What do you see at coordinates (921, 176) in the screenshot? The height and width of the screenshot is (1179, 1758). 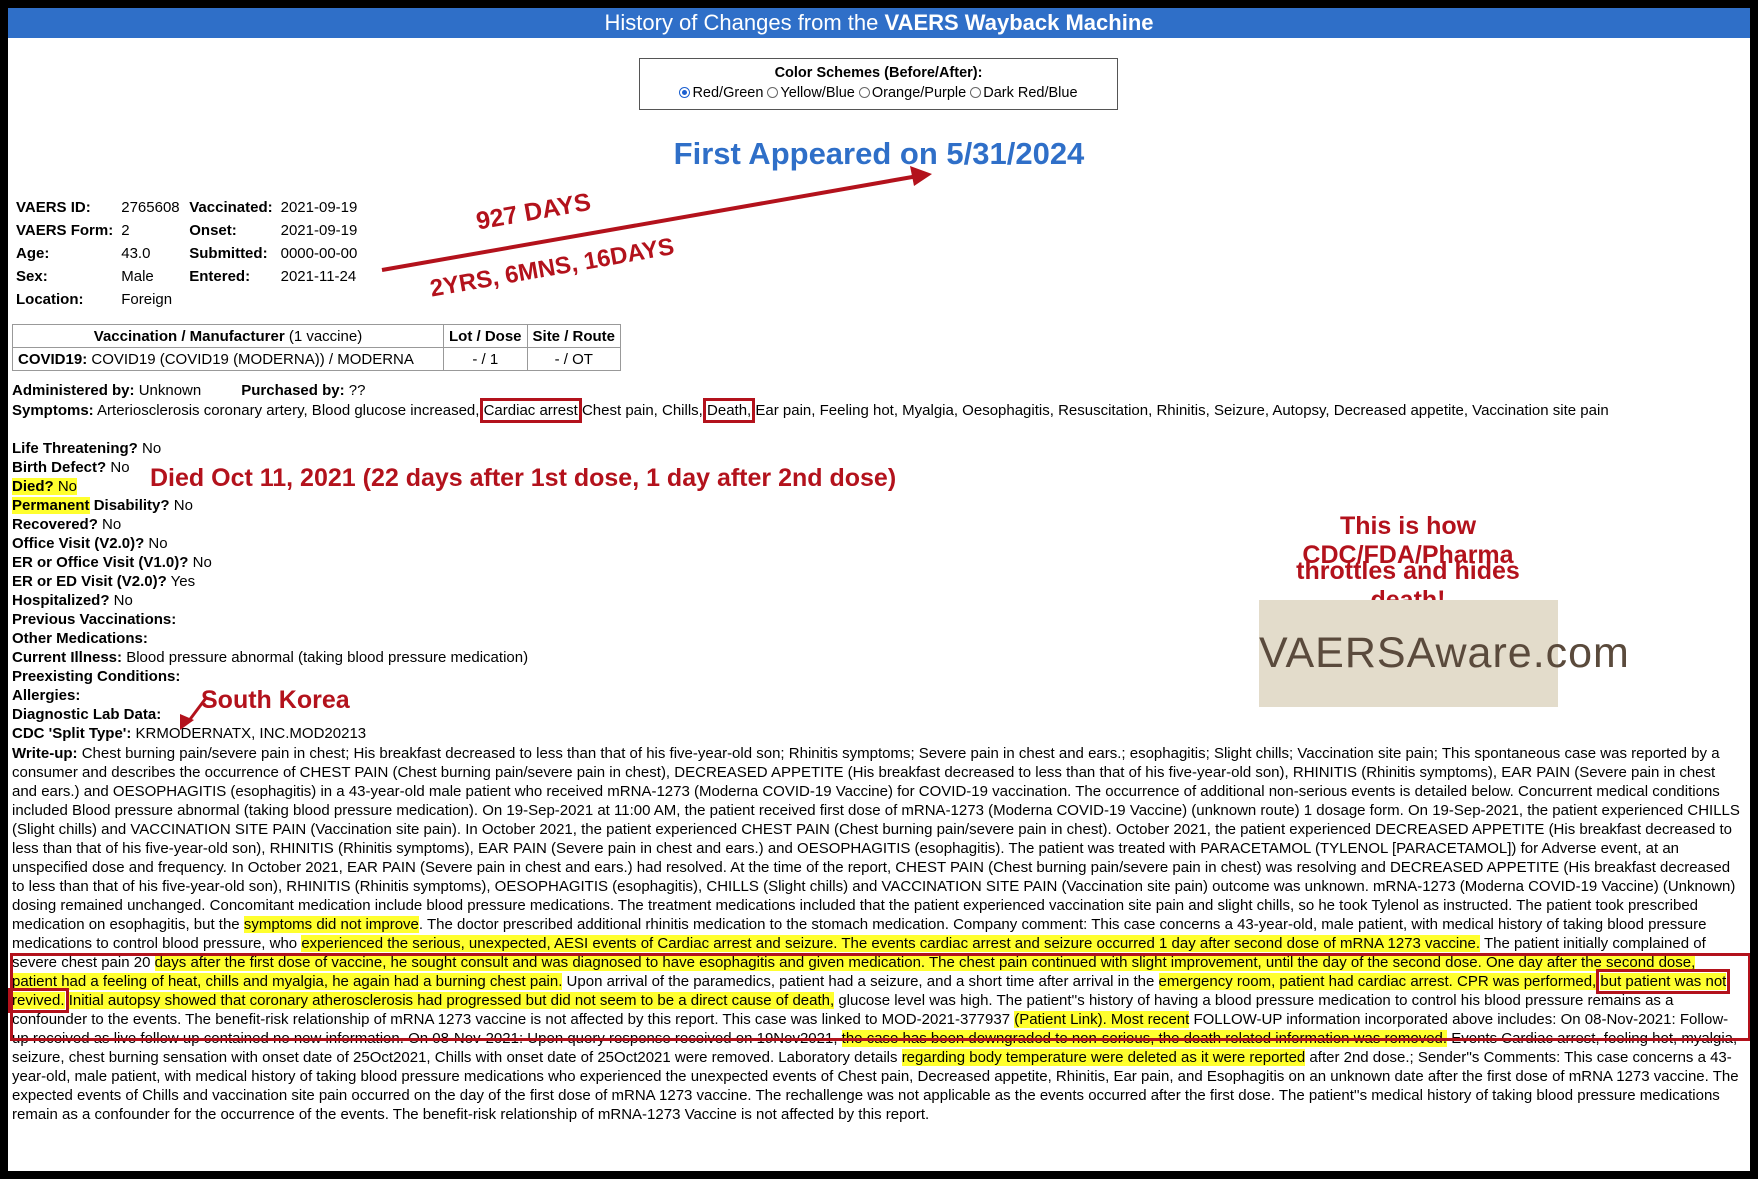 I see `days-arrow-head` at bounding box center [921, 176].